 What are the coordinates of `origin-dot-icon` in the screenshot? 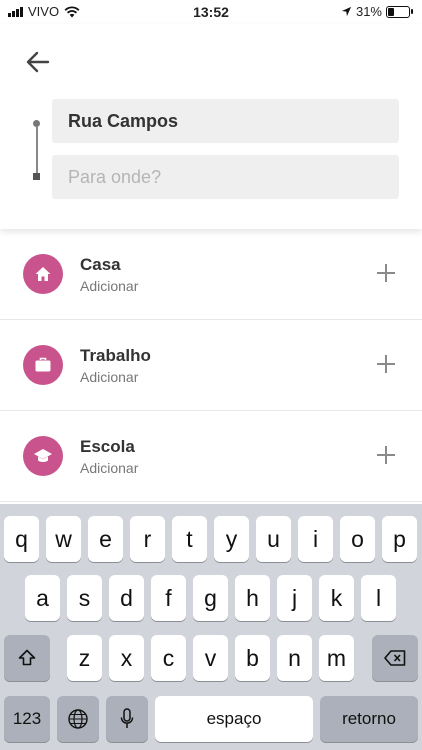 It's located at (36, 123).